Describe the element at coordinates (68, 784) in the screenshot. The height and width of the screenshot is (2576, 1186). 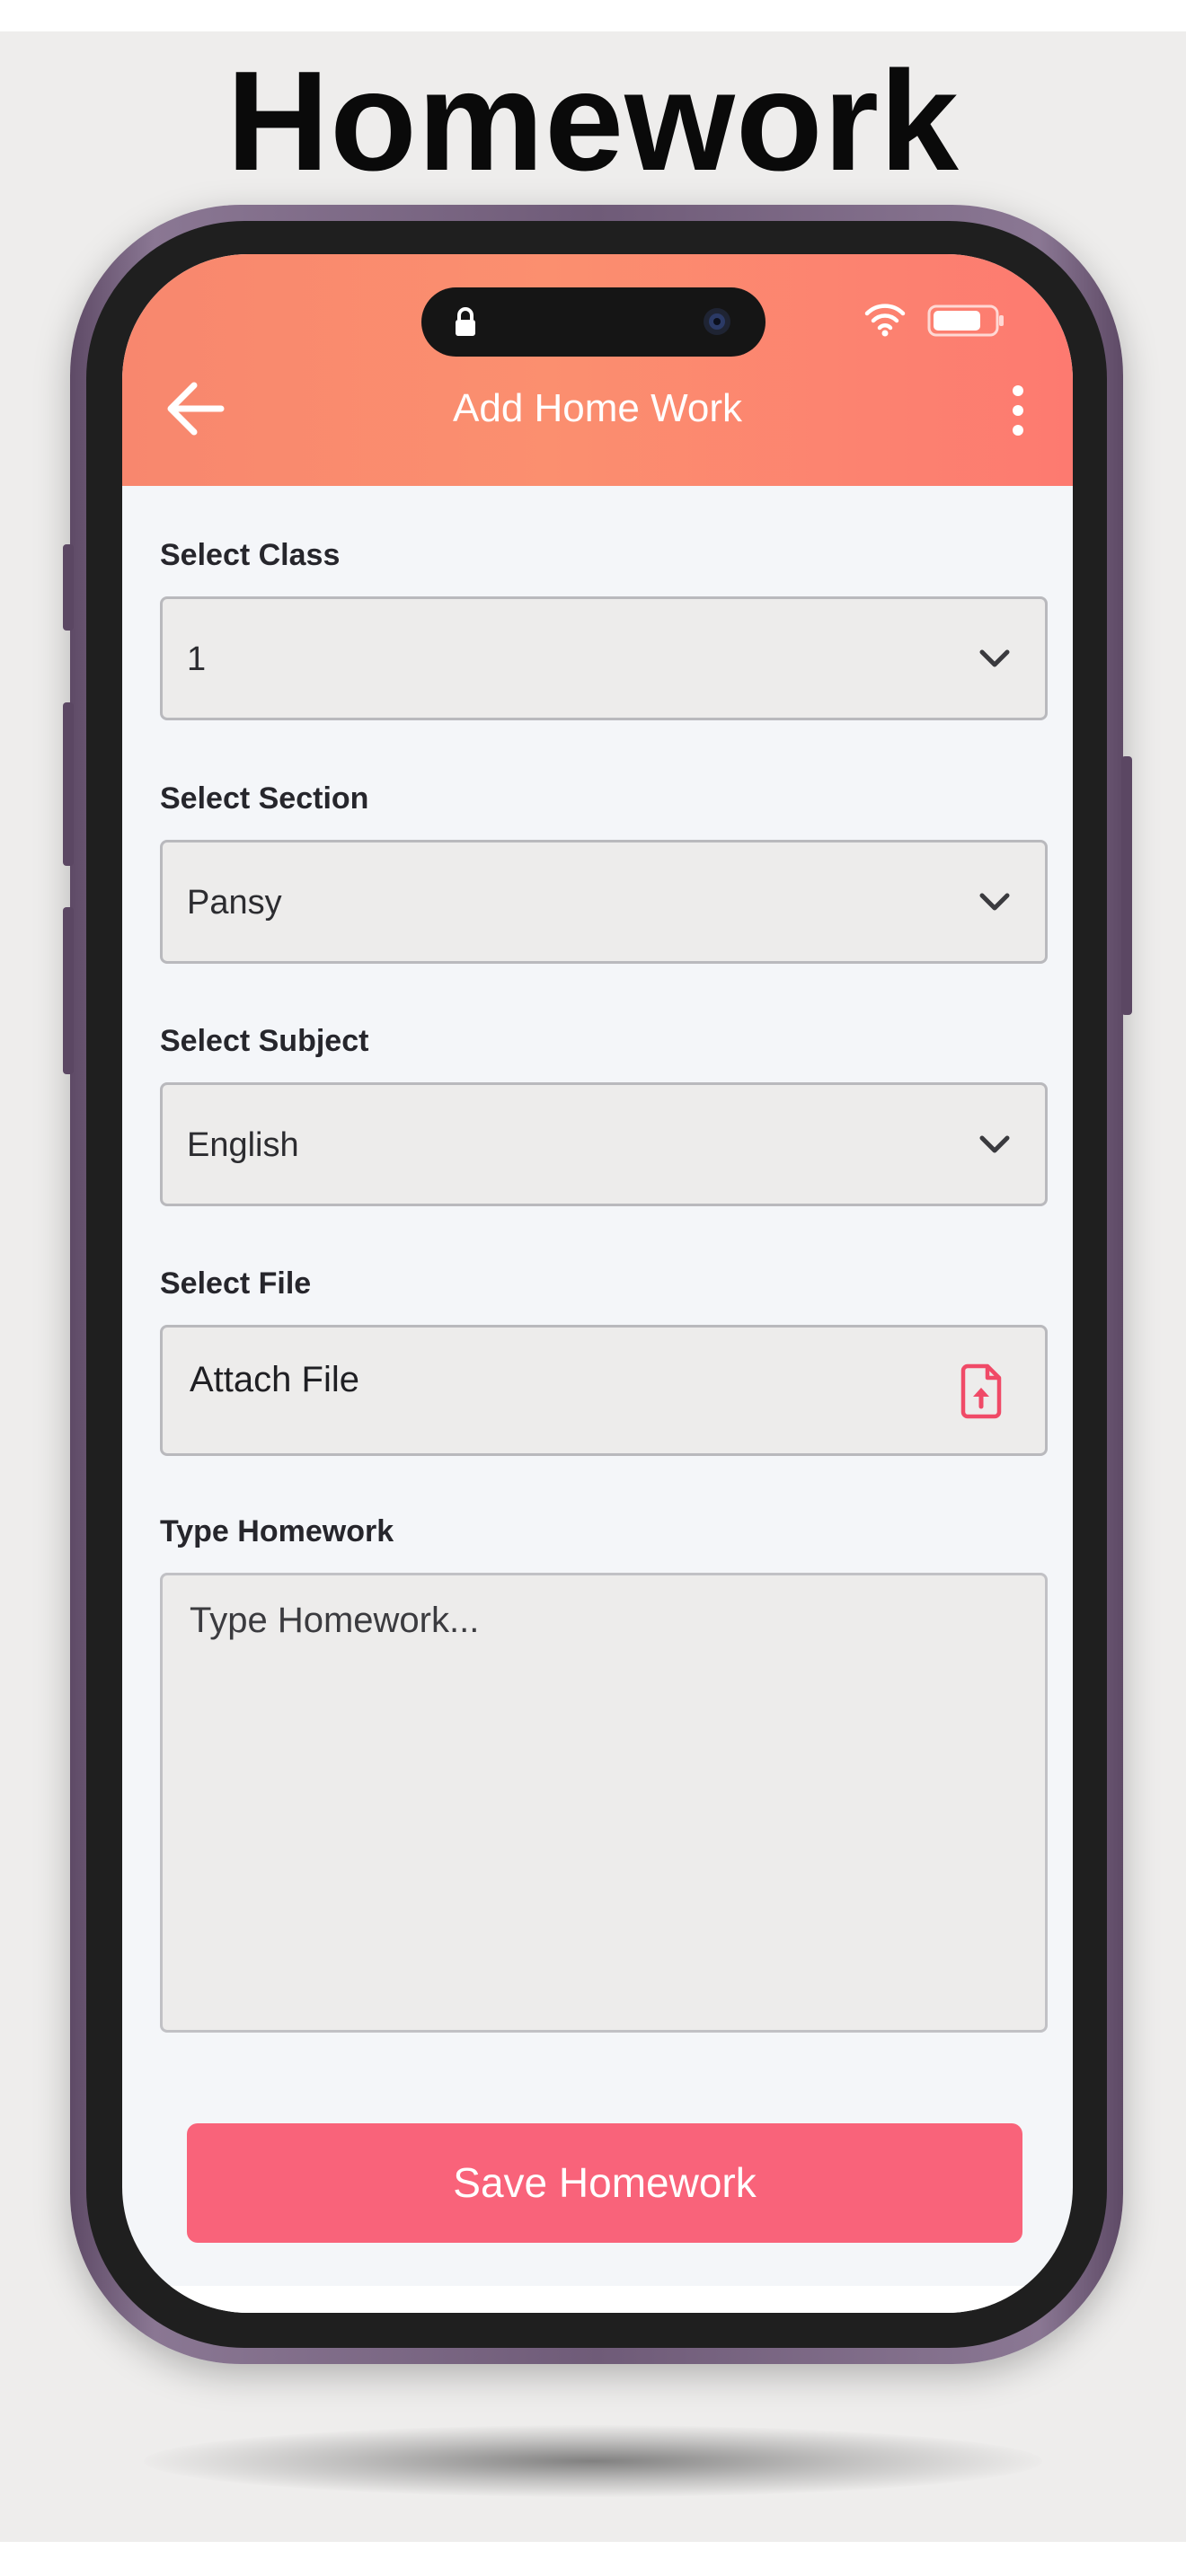
I see `volume-up-button` at that location.